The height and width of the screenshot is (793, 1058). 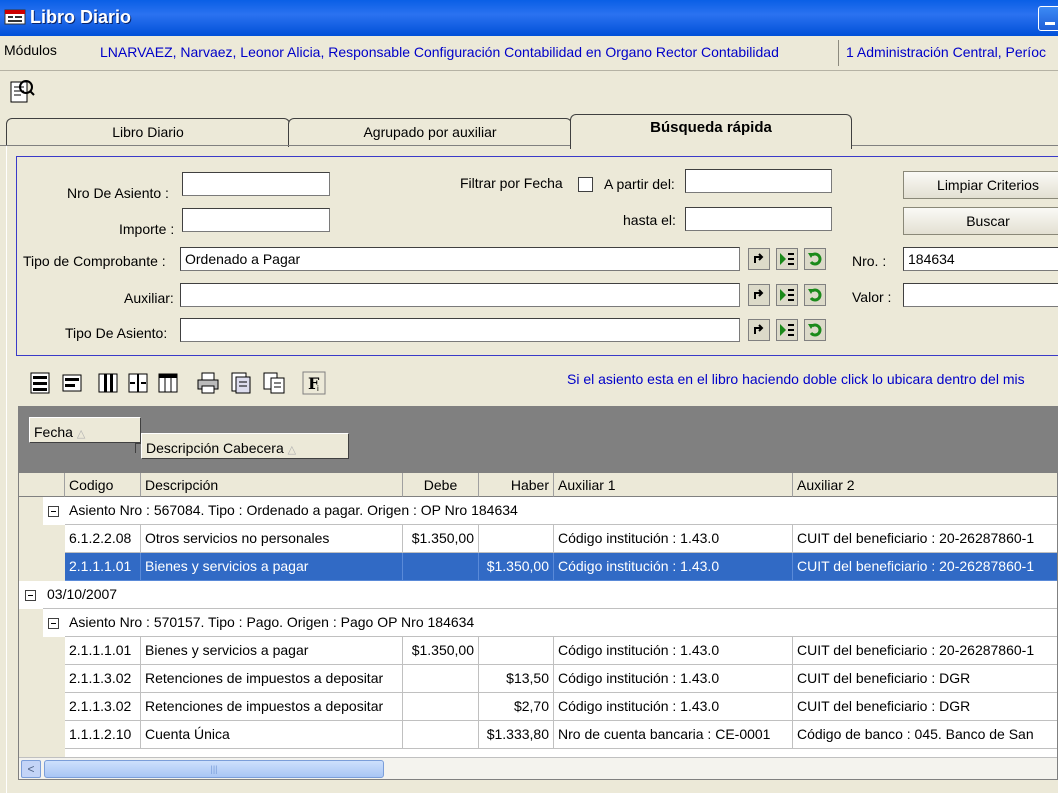 I want to click on date-group-header: 03/10/2007, so click(x=550, y=595).